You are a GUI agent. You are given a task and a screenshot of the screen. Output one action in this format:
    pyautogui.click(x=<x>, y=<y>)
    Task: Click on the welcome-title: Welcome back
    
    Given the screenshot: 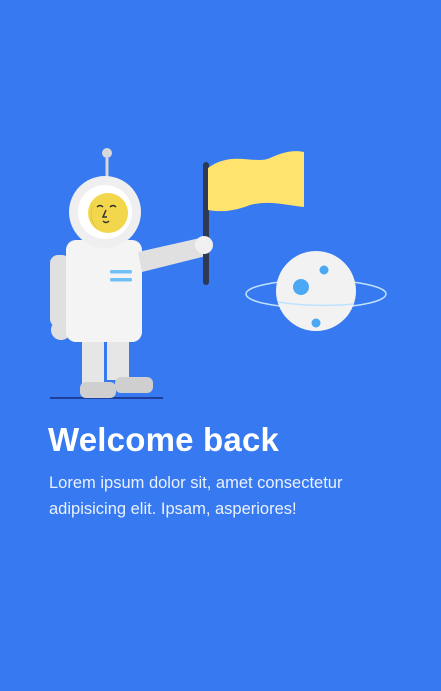 What is the action you would take?
    pyautogui.click(x=164, y=439)
    